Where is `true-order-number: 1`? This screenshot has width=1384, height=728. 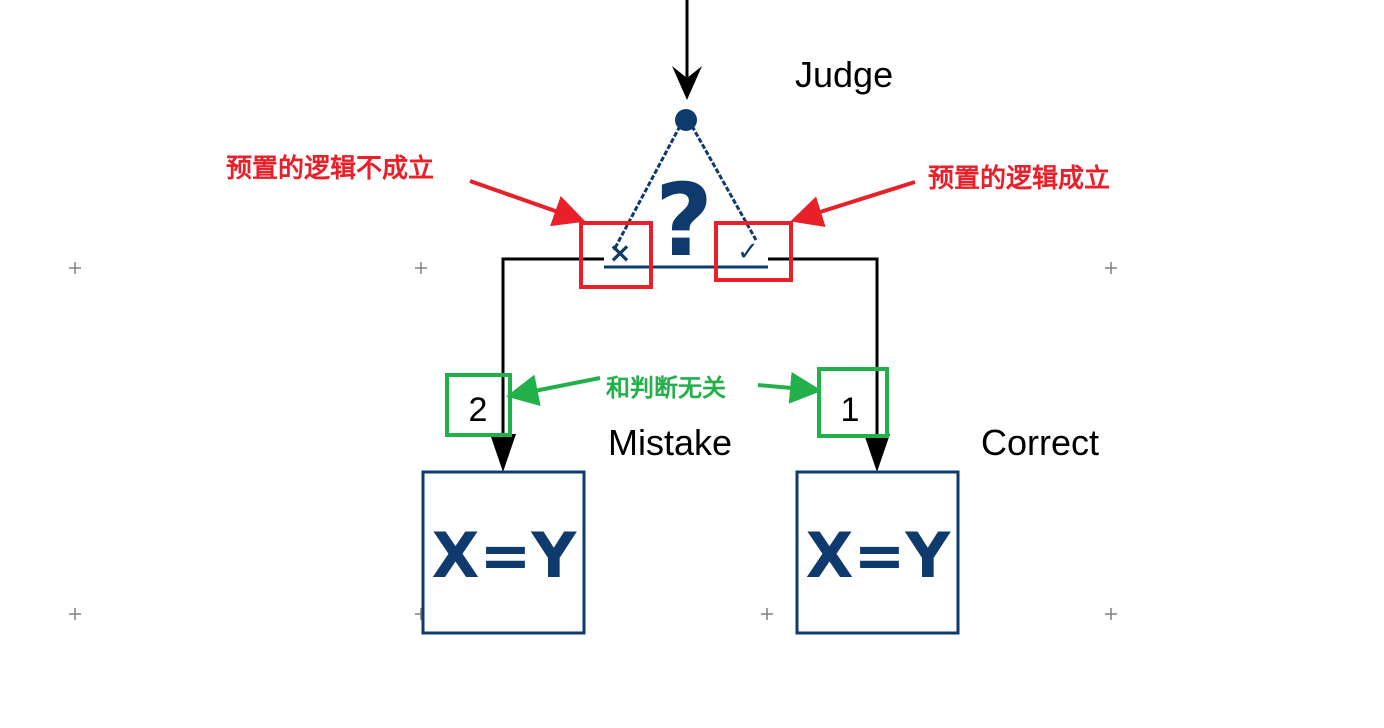 true-order-number: 1 is located at coordinates (850, 410).